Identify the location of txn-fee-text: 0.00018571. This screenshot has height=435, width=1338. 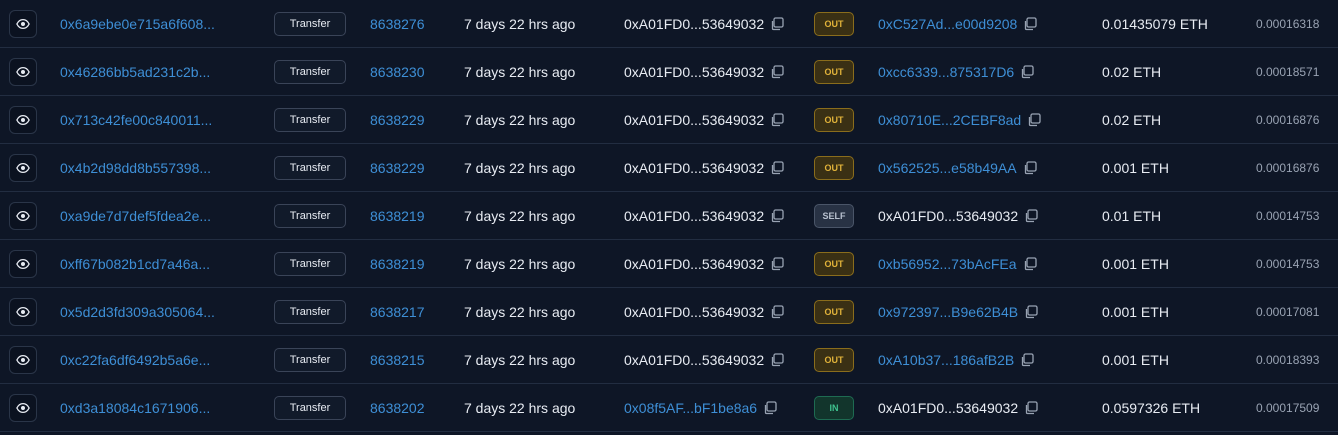
(1288, 72).